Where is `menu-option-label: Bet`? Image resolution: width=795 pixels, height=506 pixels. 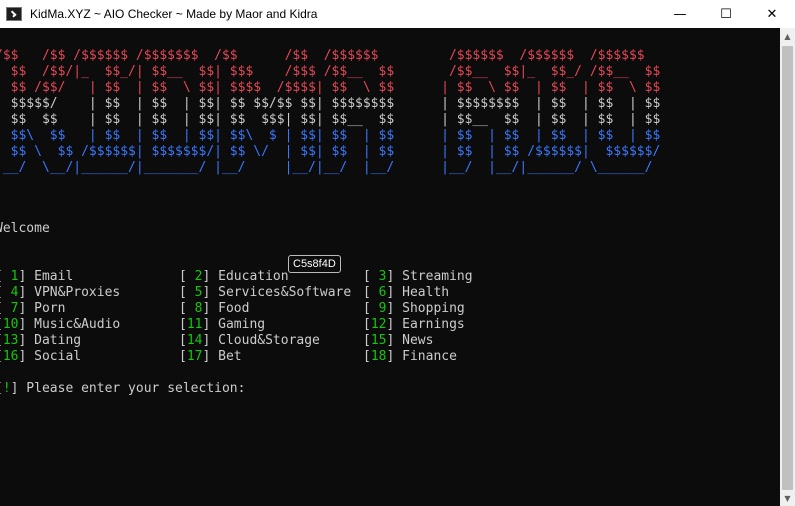 menu-option-label: Bet is located at coordinates (230, 356).